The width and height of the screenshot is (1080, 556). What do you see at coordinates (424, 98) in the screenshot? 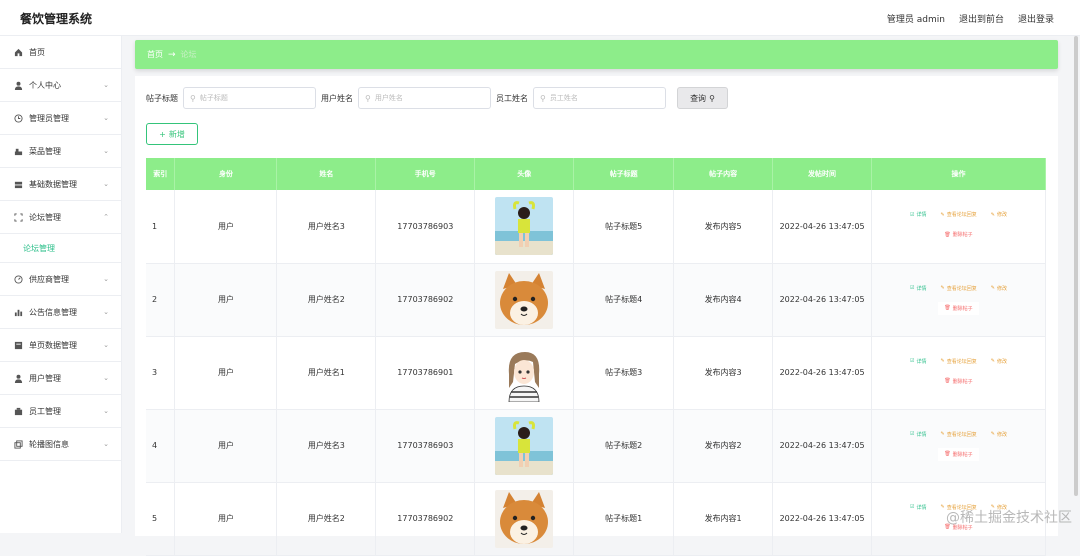
I see `username-search-input: ⚲ 用户姓名` at bounding box center [424, 98].